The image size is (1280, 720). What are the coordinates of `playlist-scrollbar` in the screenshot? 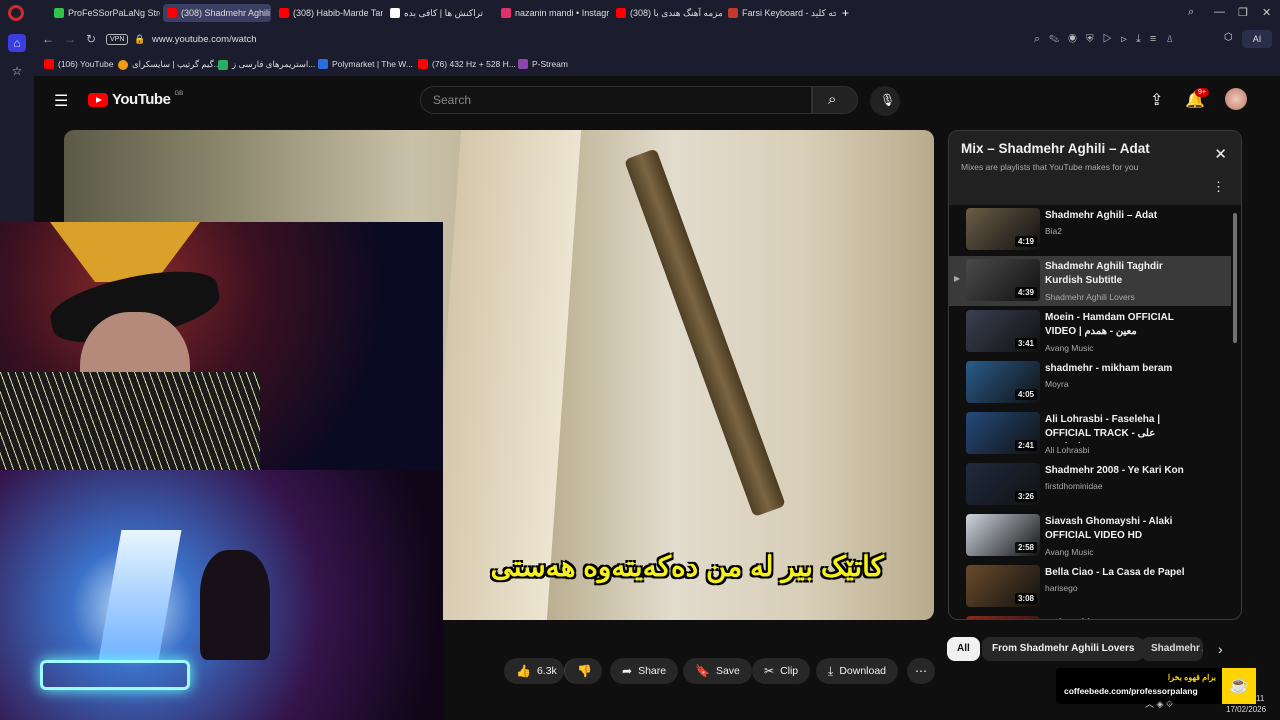 It's located at (1235, 278).